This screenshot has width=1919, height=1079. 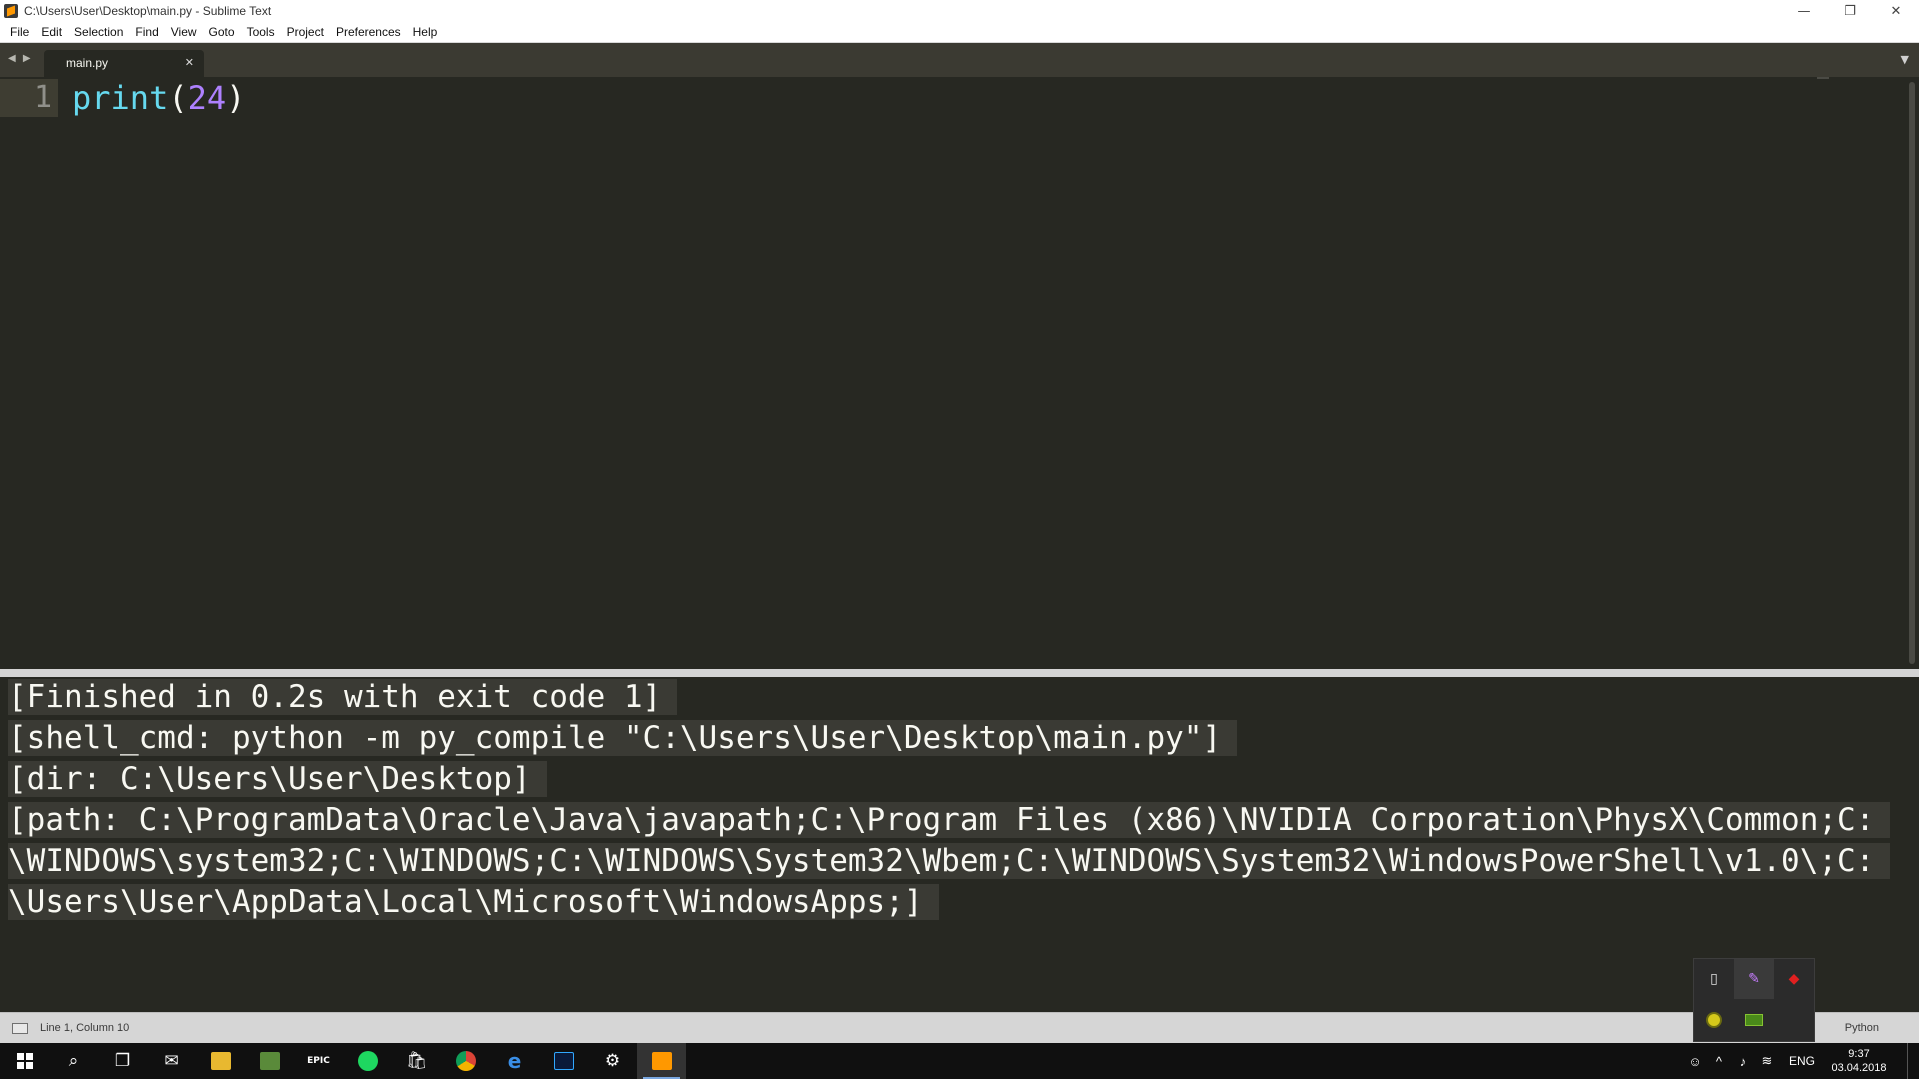 What do you see at coordinates (959, 60) in the screenshot?
I see `tab-bar: ◀ ▶ main.py ✕ ▼` at bounding box center [959, 60].